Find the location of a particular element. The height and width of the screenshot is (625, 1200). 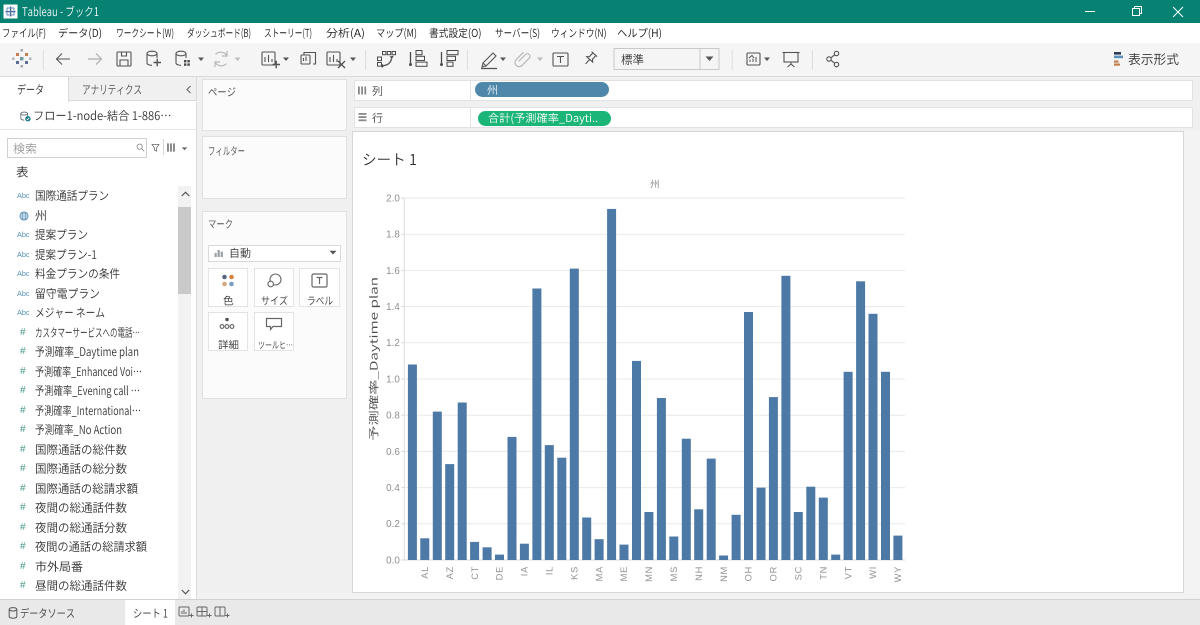

svg-text: 1.4 is located at coordinates (393, 307).